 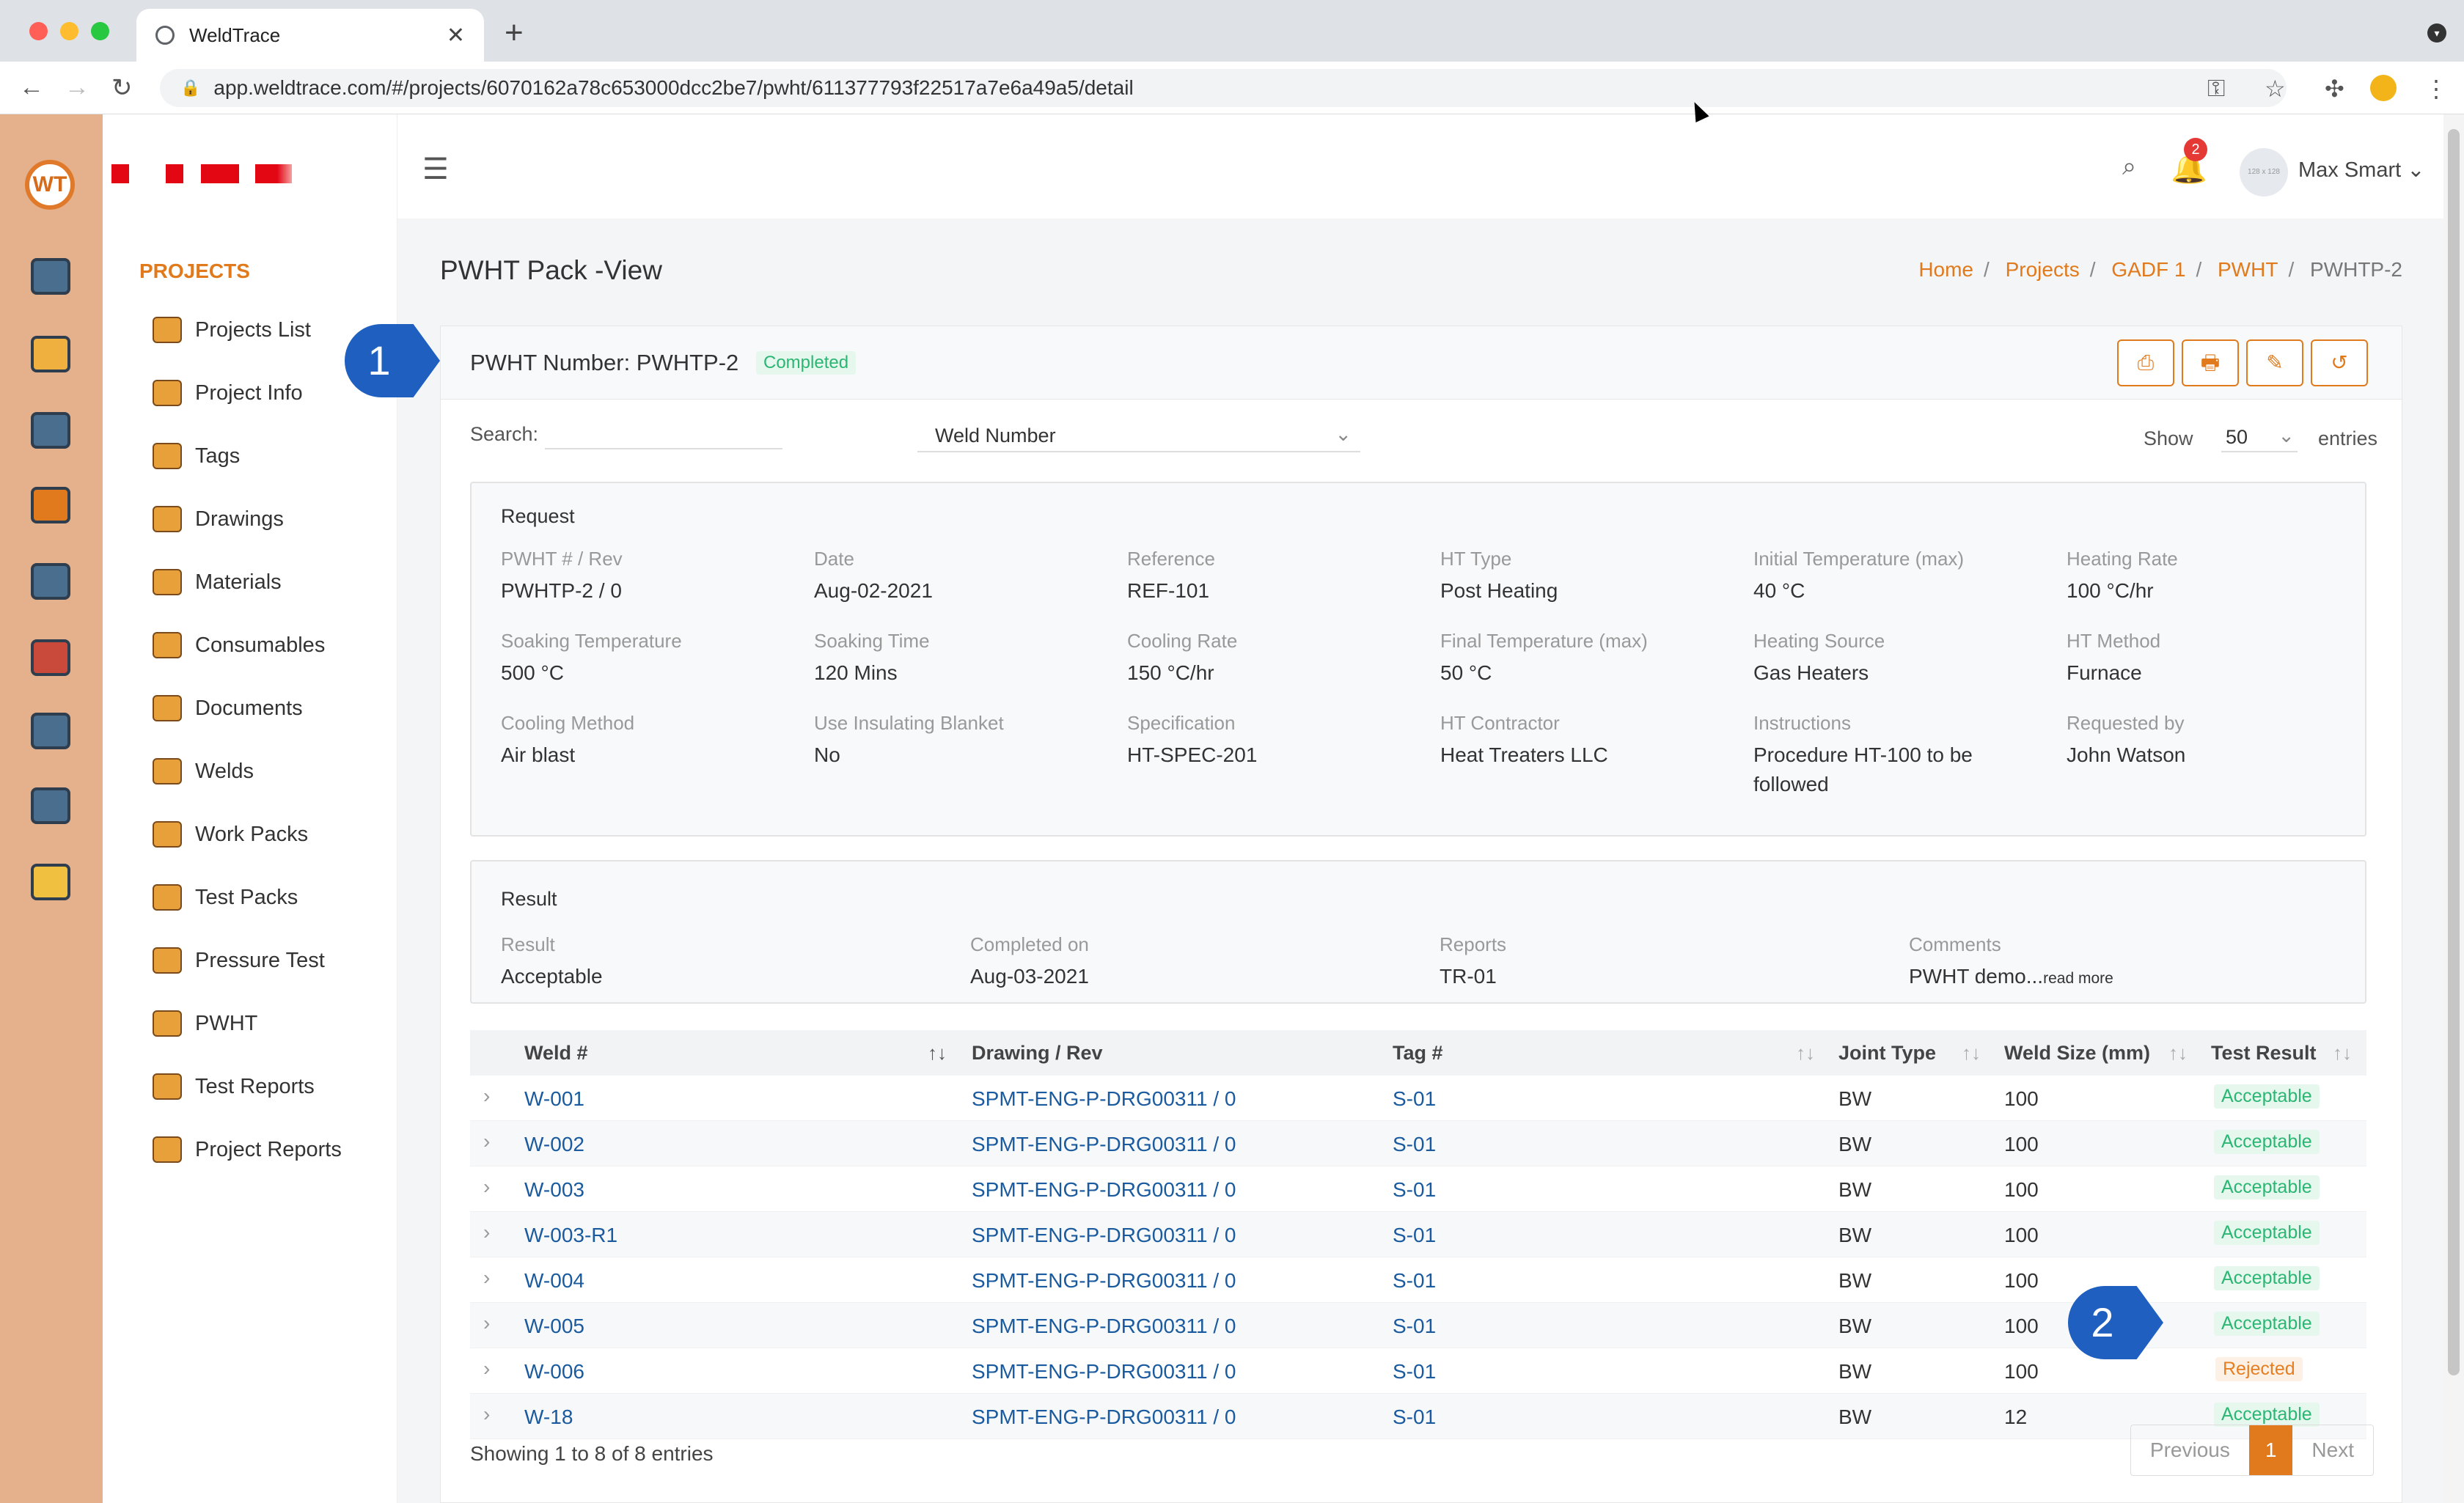 What do you see at coordinates (456, 35) in the screenshot?
I see `close-tab-icon: ✕` at bounding box center [456, 35].